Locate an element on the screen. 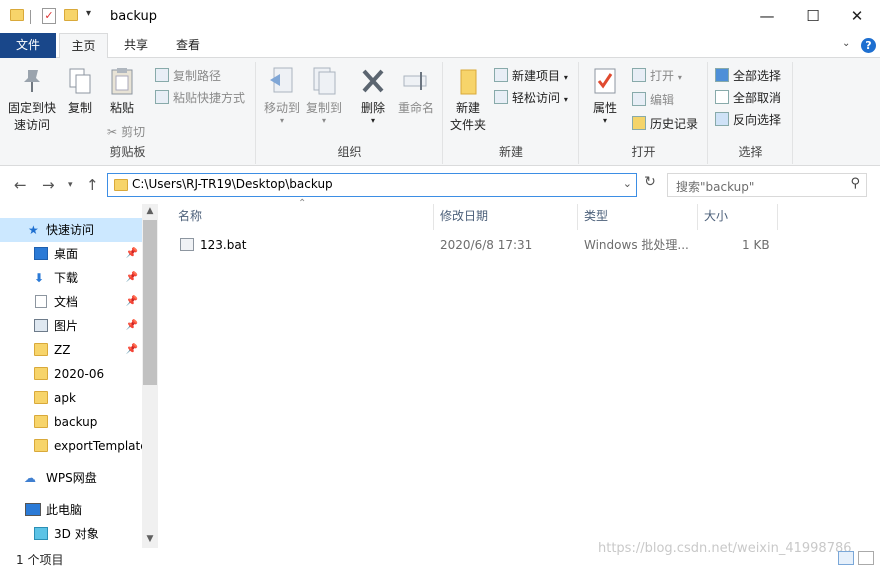 The height and width of the screenshot is (569, 880). cut-label: 剪切 is located at coordinates (133, 132).